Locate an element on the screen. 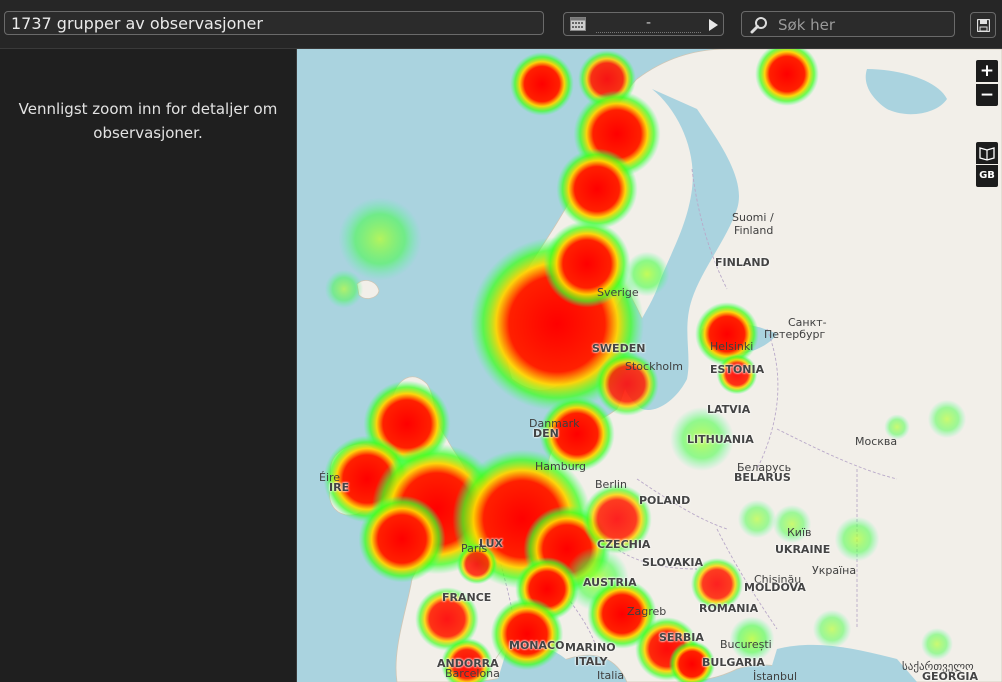  save-button is located at coordinates (983, 25).